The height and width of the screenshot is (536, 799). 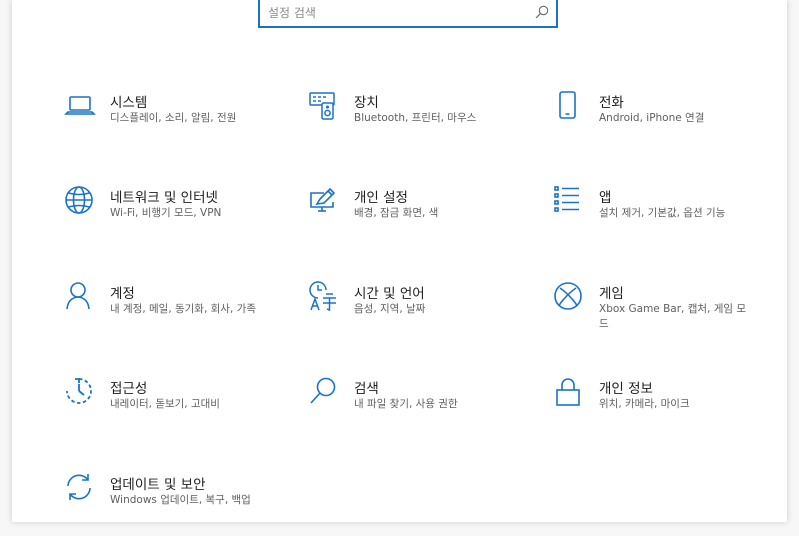 What do you see at coordinates (166, 213) in the screenshot?
I see `category-description: Wi-Fi, 비행기 모드, VPN` at bounding box center [166, 213].